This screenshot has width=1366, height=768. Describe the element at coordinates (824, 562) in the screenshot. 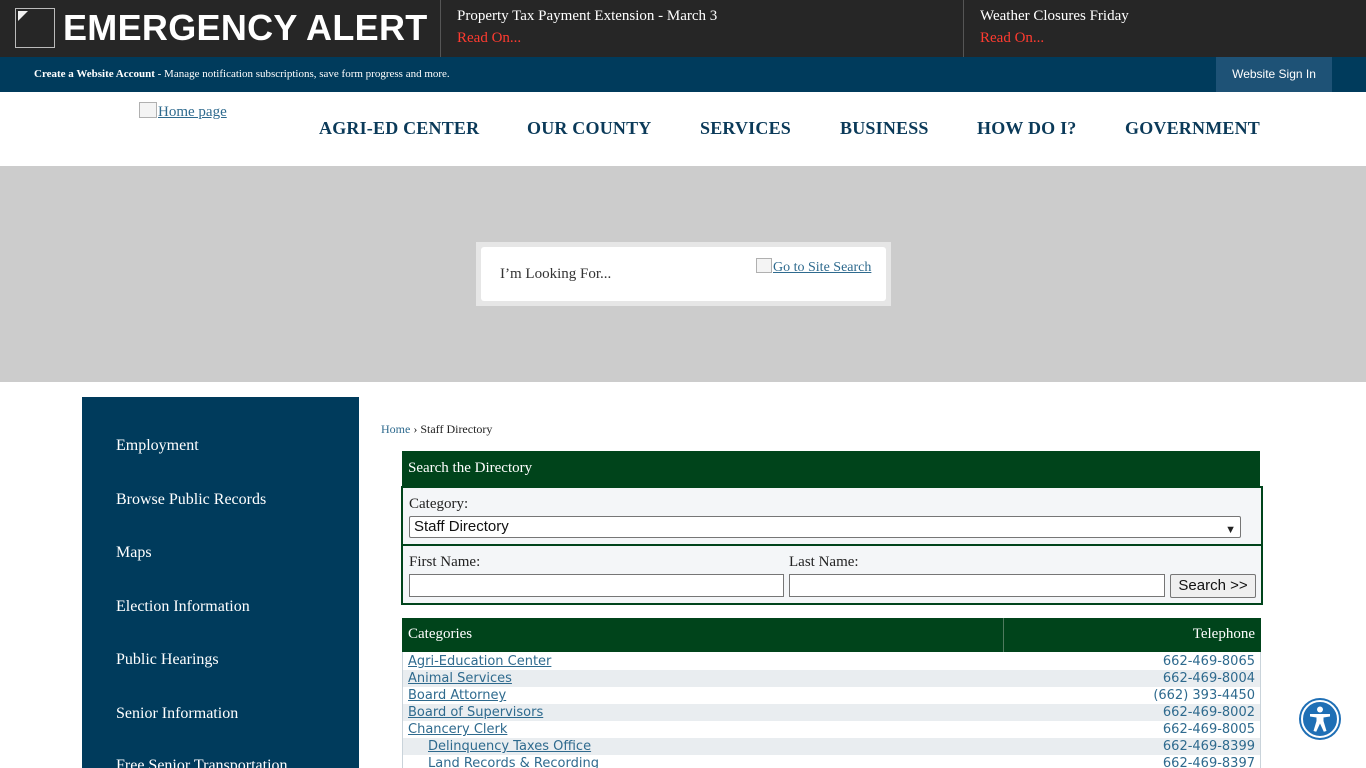

I see `last-name-label: Last Name:` at that location.